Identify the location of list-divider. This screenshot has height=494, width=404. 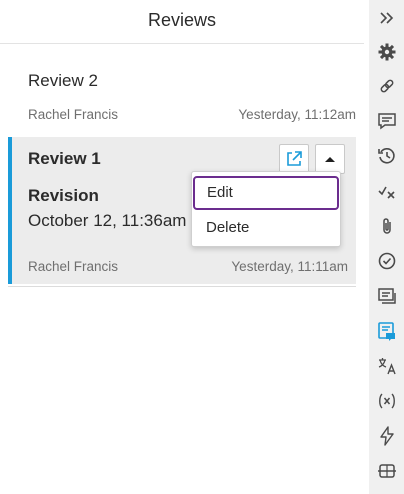
(182, 286).